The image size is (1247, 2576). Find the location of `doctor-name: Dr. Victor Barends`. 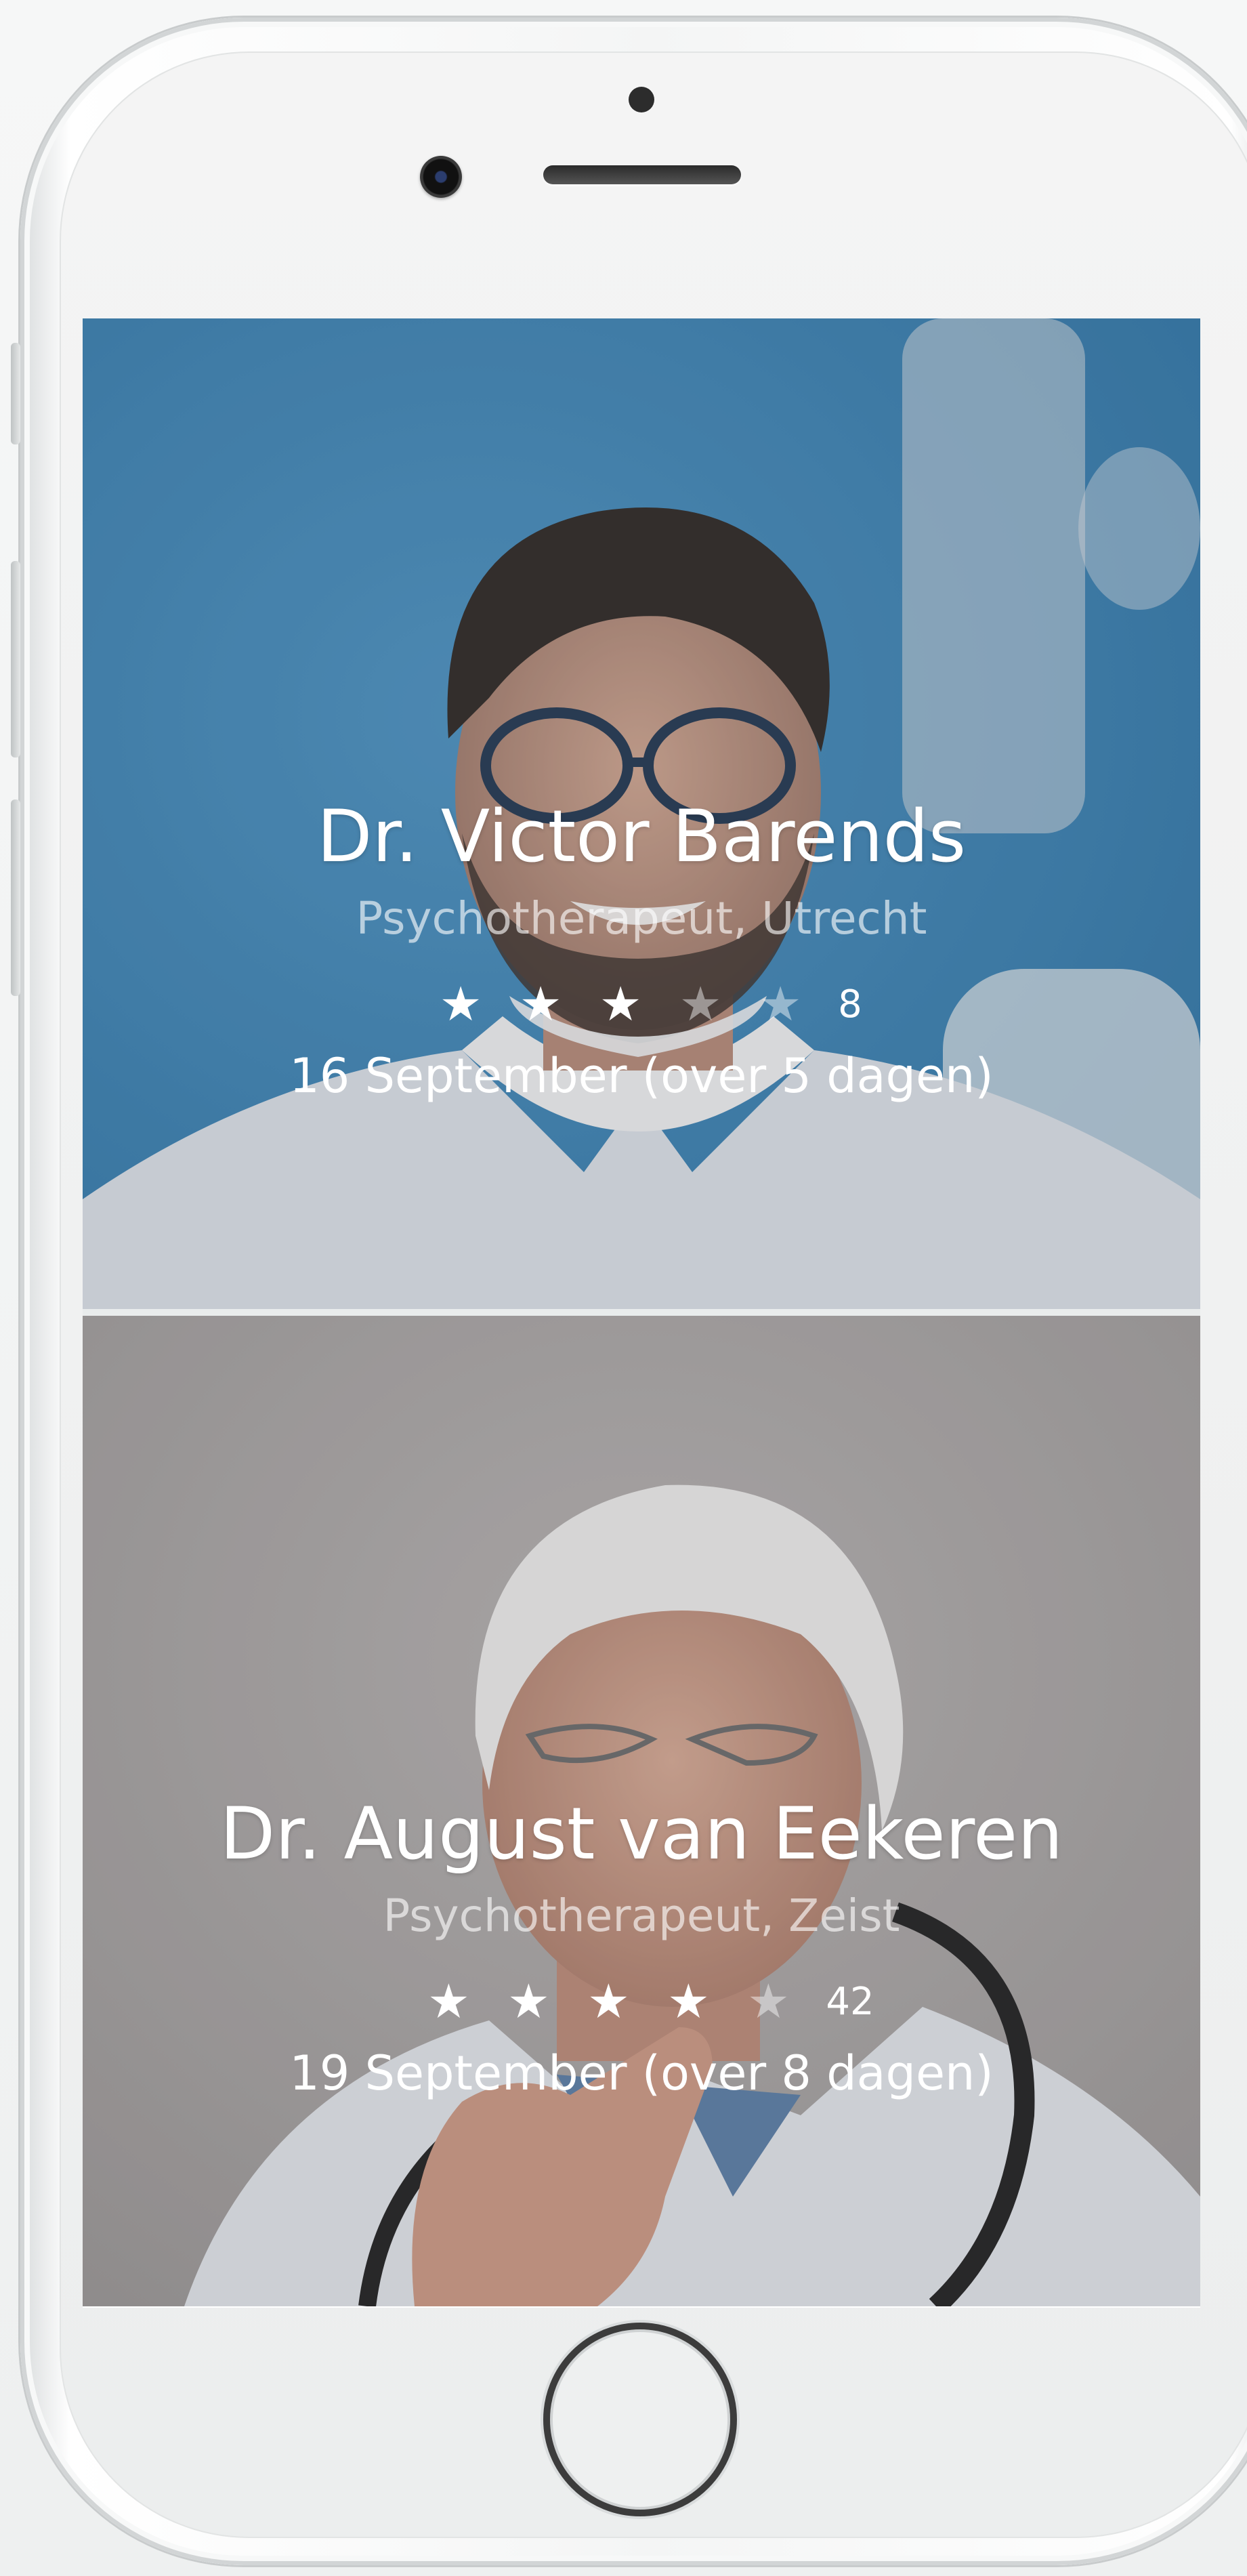

doctor-name: Dr. Victor Barends is located at coordinates (641, 836).